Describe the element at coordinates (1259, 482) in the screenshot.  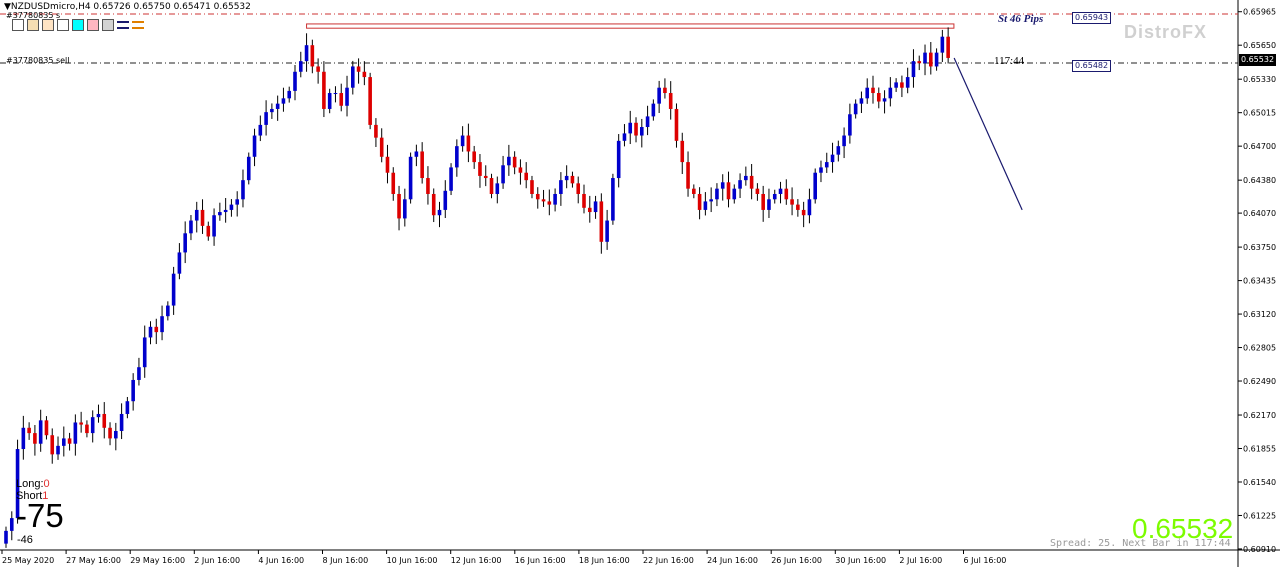
I see `y-tick-label: 0.61540` at that location.